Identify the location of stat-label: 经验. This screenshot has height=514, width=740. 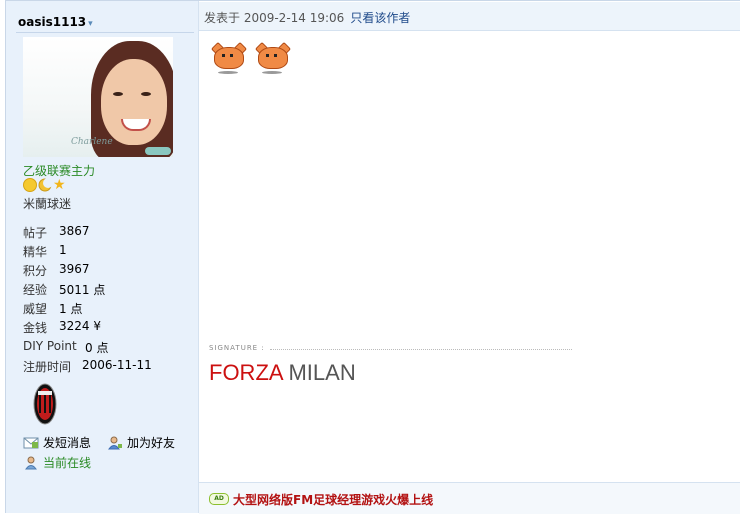
(35, 290).